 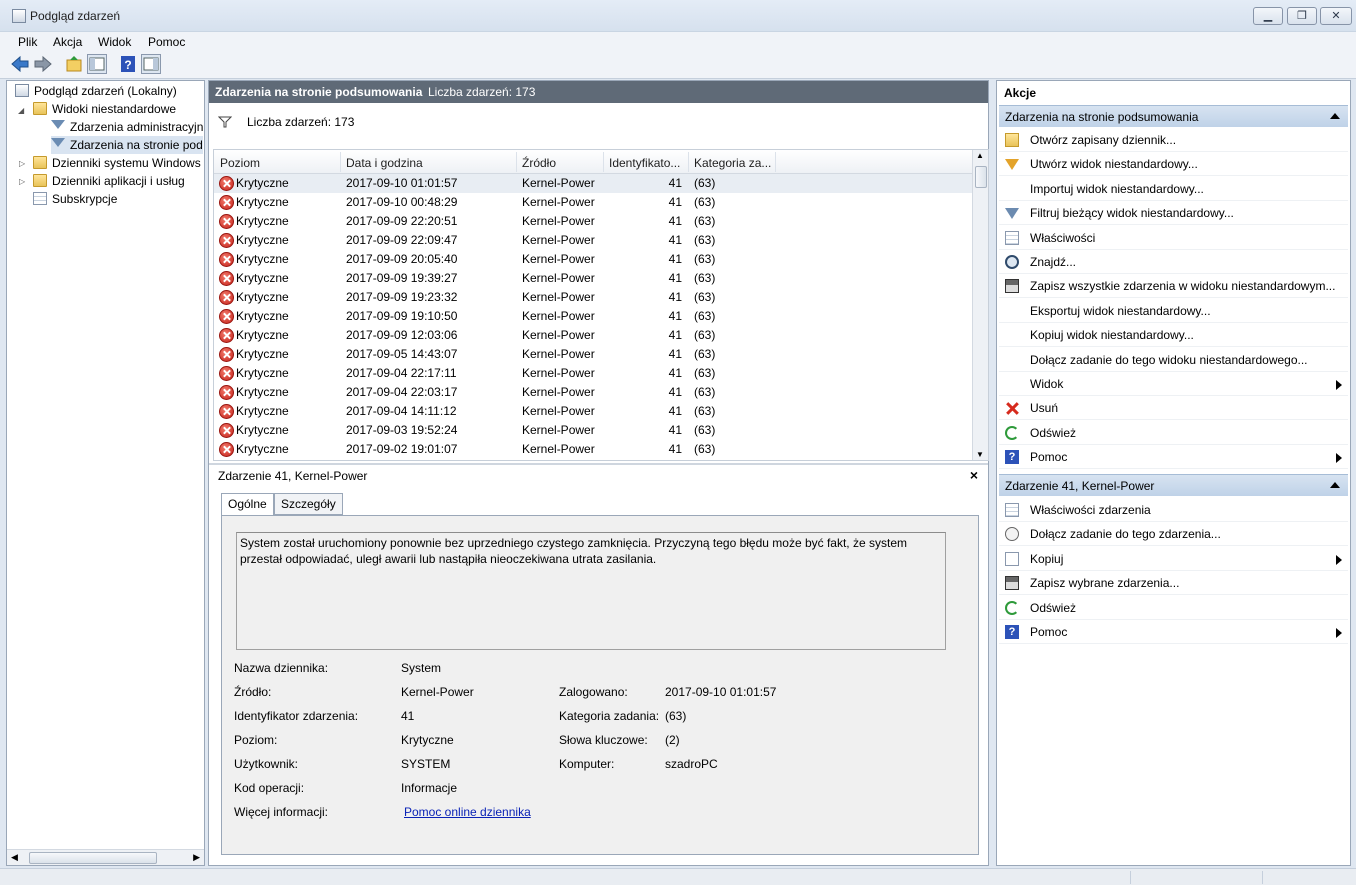 I want to click on actions-section-summary: Zdarzenia na stronie podsumowania, so click(x=1173, y=116).